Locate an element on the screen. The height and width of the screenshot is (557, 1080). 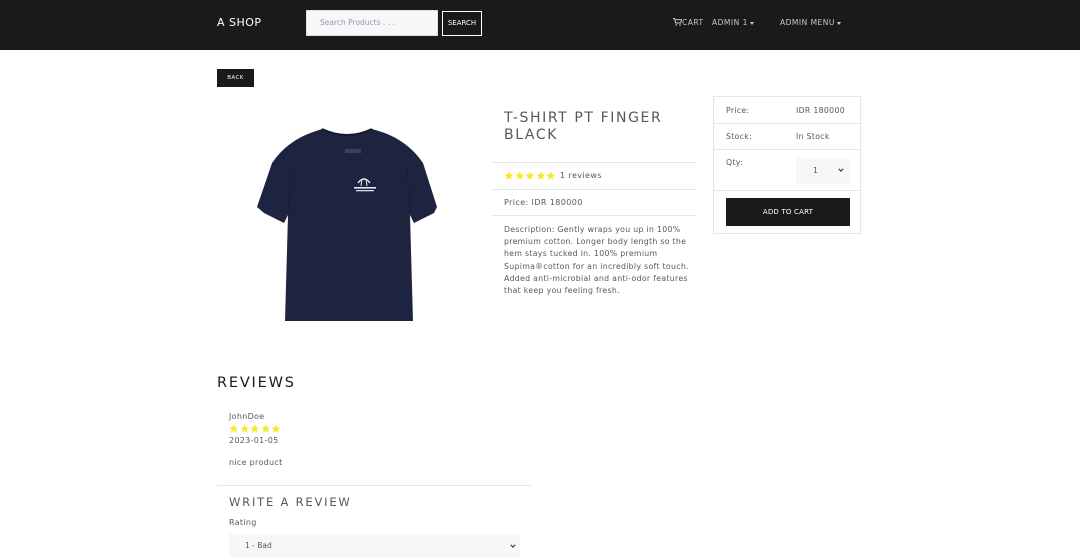
admin-menu-dropdown: ADMIN MENU is located at coordinates (810, 22).